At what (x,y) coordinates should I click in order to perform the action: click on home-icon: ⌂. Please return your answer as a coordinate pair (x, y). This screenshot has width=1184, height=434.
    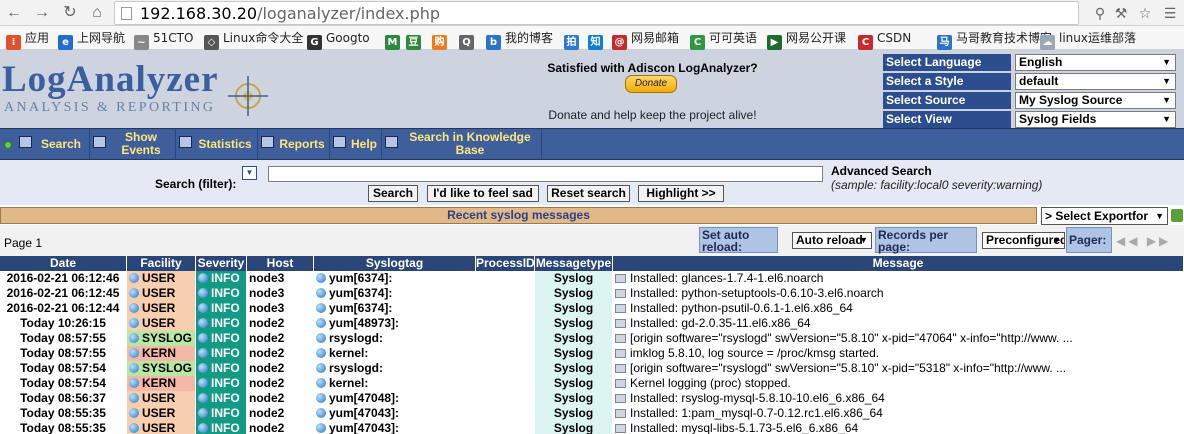
    Looking at the image, I should click on (97, 13).